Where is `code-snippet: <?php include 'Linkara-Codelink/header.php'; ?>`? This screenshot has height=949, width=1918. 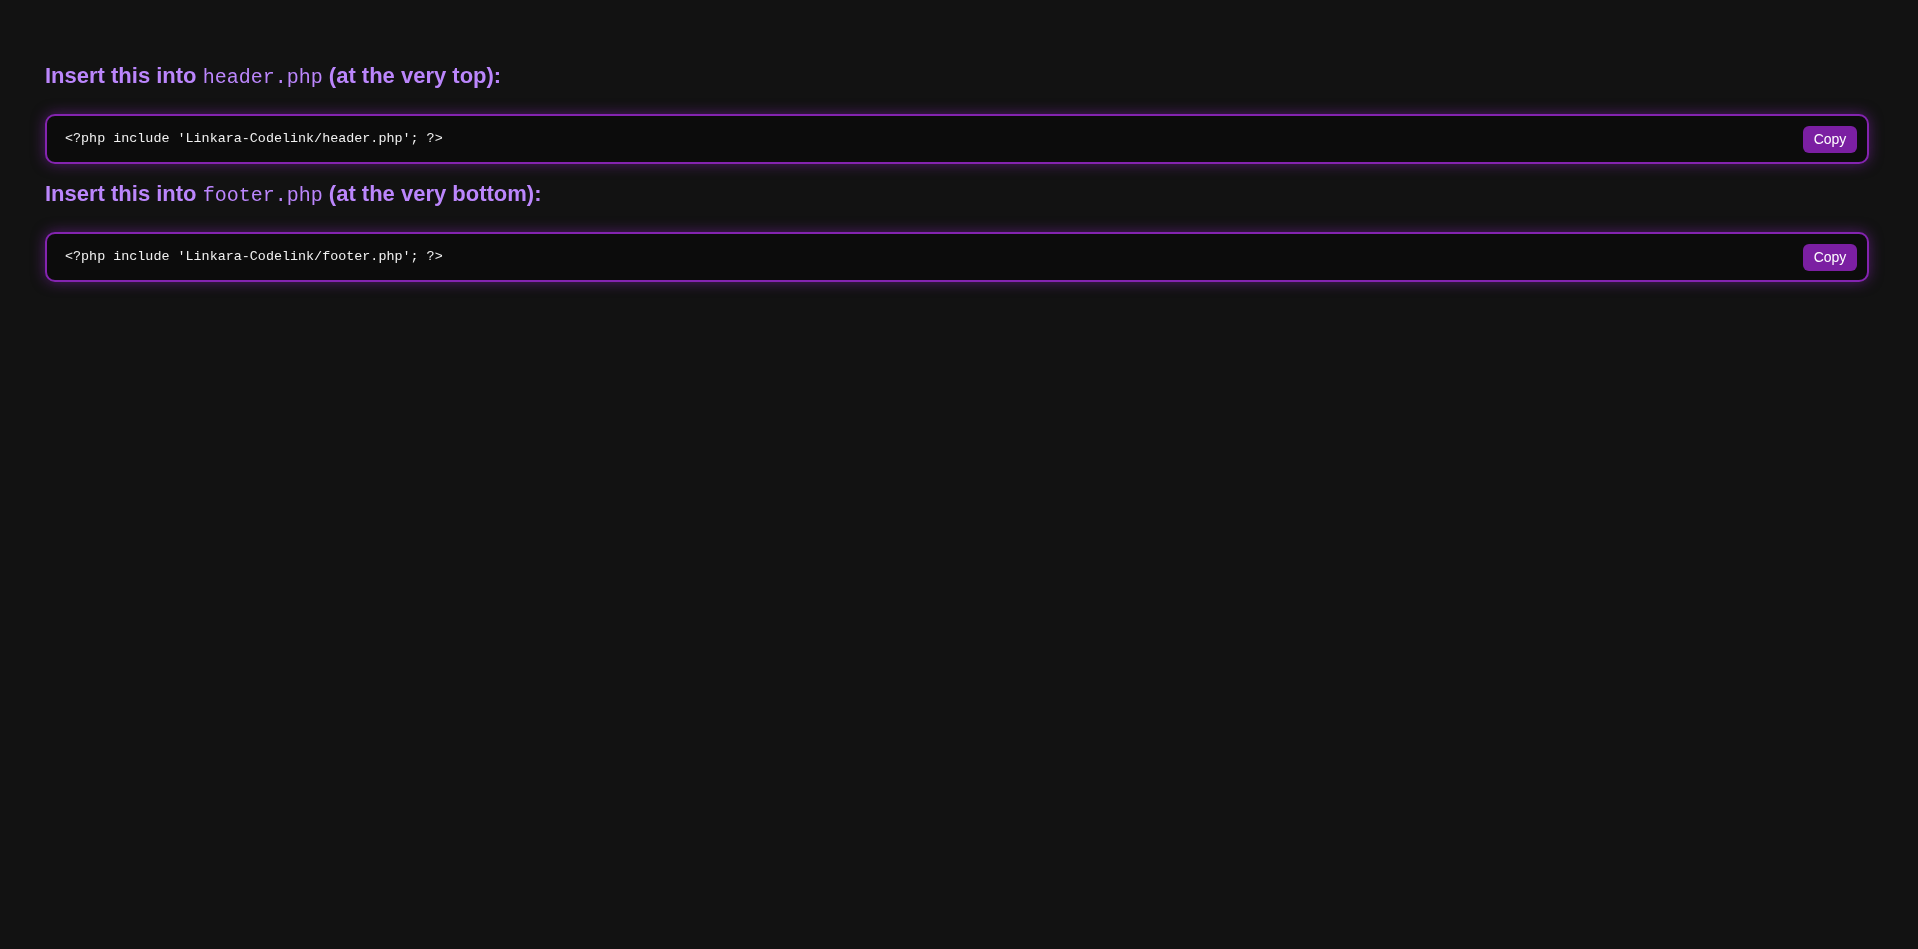
code-snippet: <?php include 'Linkara-Codelink/header.php'; ?> is located at coordinates (254, 138).